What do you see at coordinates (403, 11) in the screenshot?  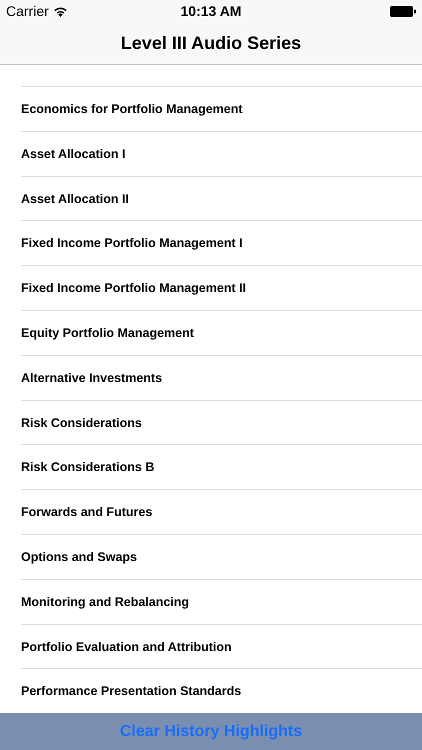 I see `battery-icon` at bounding box center [403, 11].